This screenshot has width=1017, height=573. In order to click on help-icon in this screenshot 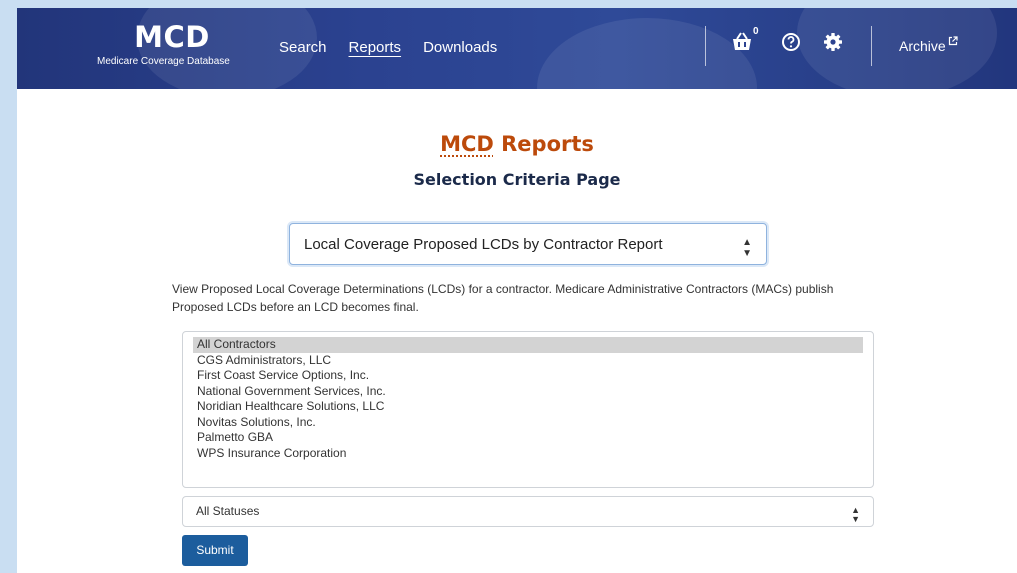, I will do `click(791, 42)`.